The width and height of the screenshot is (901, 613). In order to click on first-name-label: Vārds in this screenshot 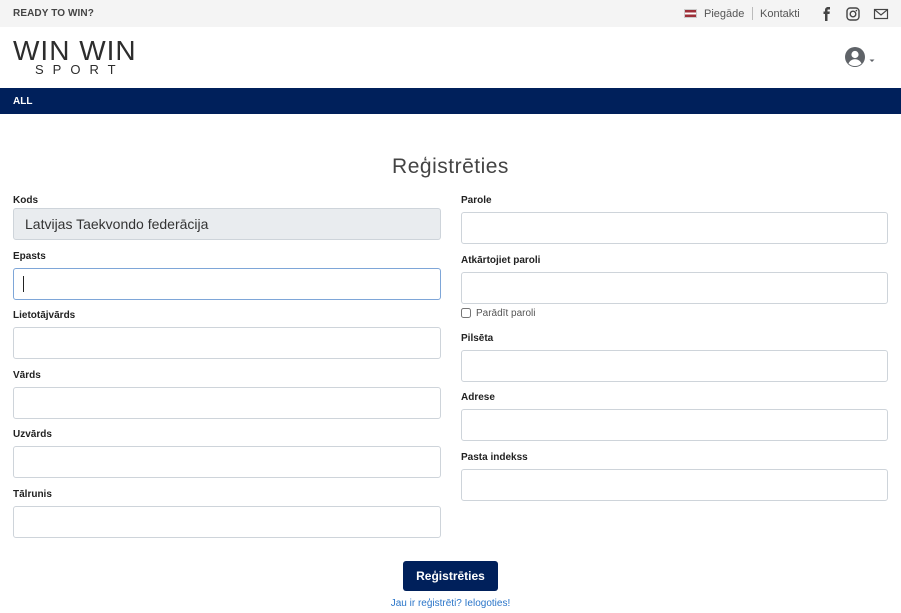, I will do `click(27, 375)`.